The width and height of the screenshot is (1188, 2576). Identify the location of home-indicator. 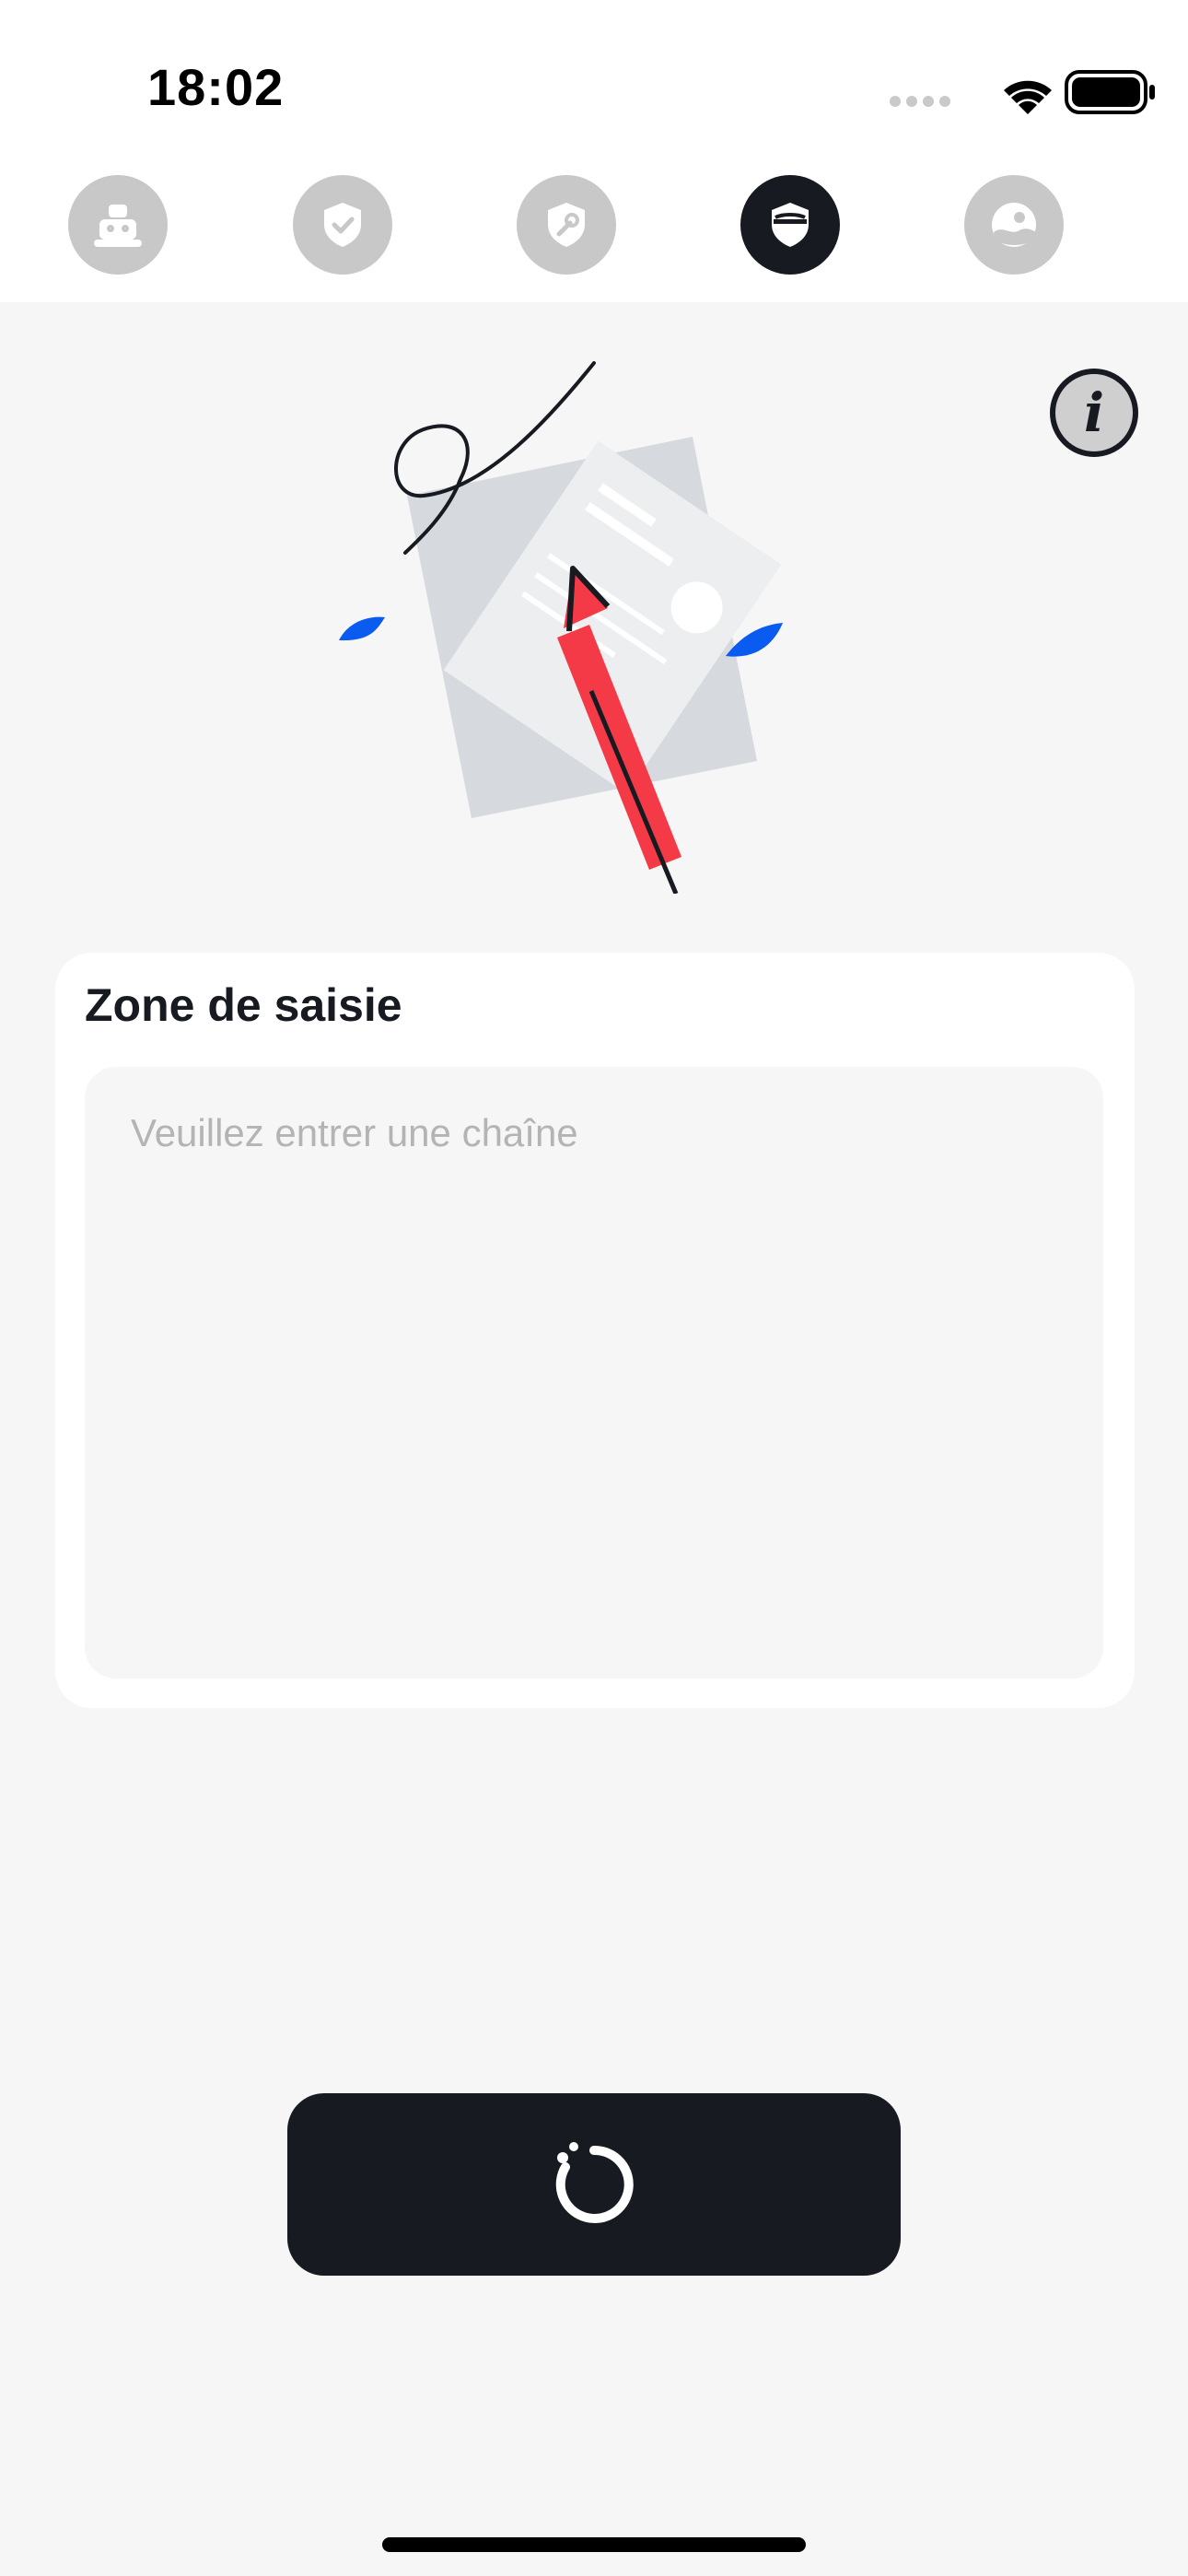
(594, 2544).